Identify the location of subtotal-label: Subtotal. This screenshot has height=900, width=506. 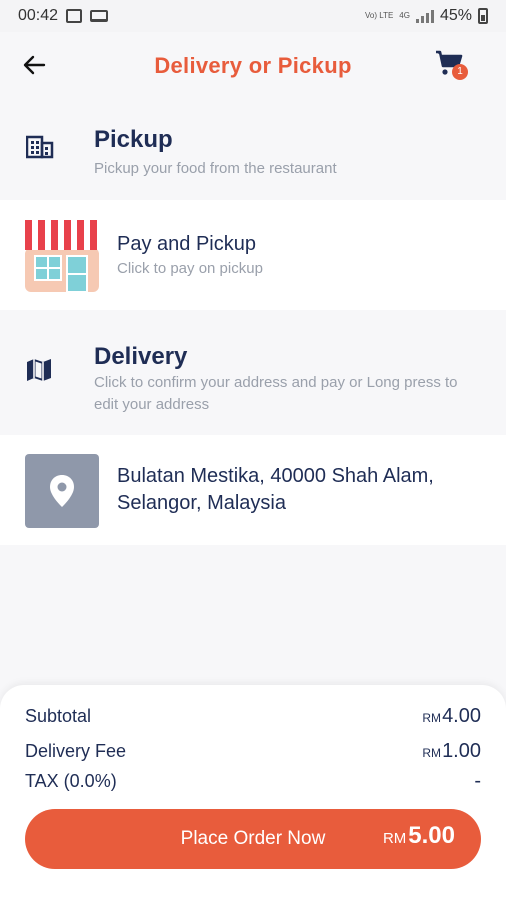
(58, 716).